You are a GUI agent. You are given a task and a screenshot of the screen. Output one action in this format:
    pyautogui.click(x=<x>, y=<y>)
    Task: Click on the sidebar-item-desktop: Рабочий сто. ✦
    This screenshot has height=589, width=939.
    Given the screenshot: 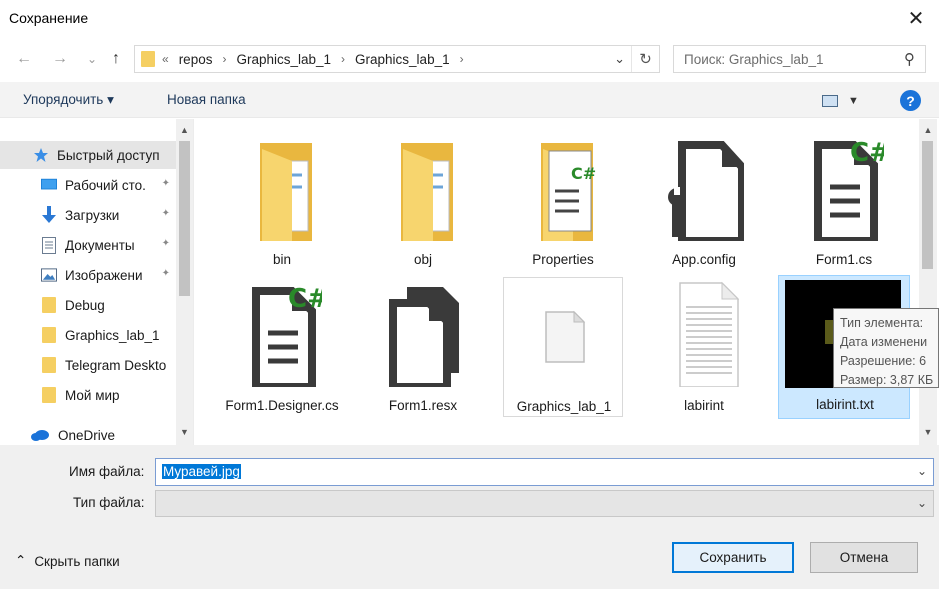 What is the action you would take?
    pyautogui.click(x=88, y=185)
    